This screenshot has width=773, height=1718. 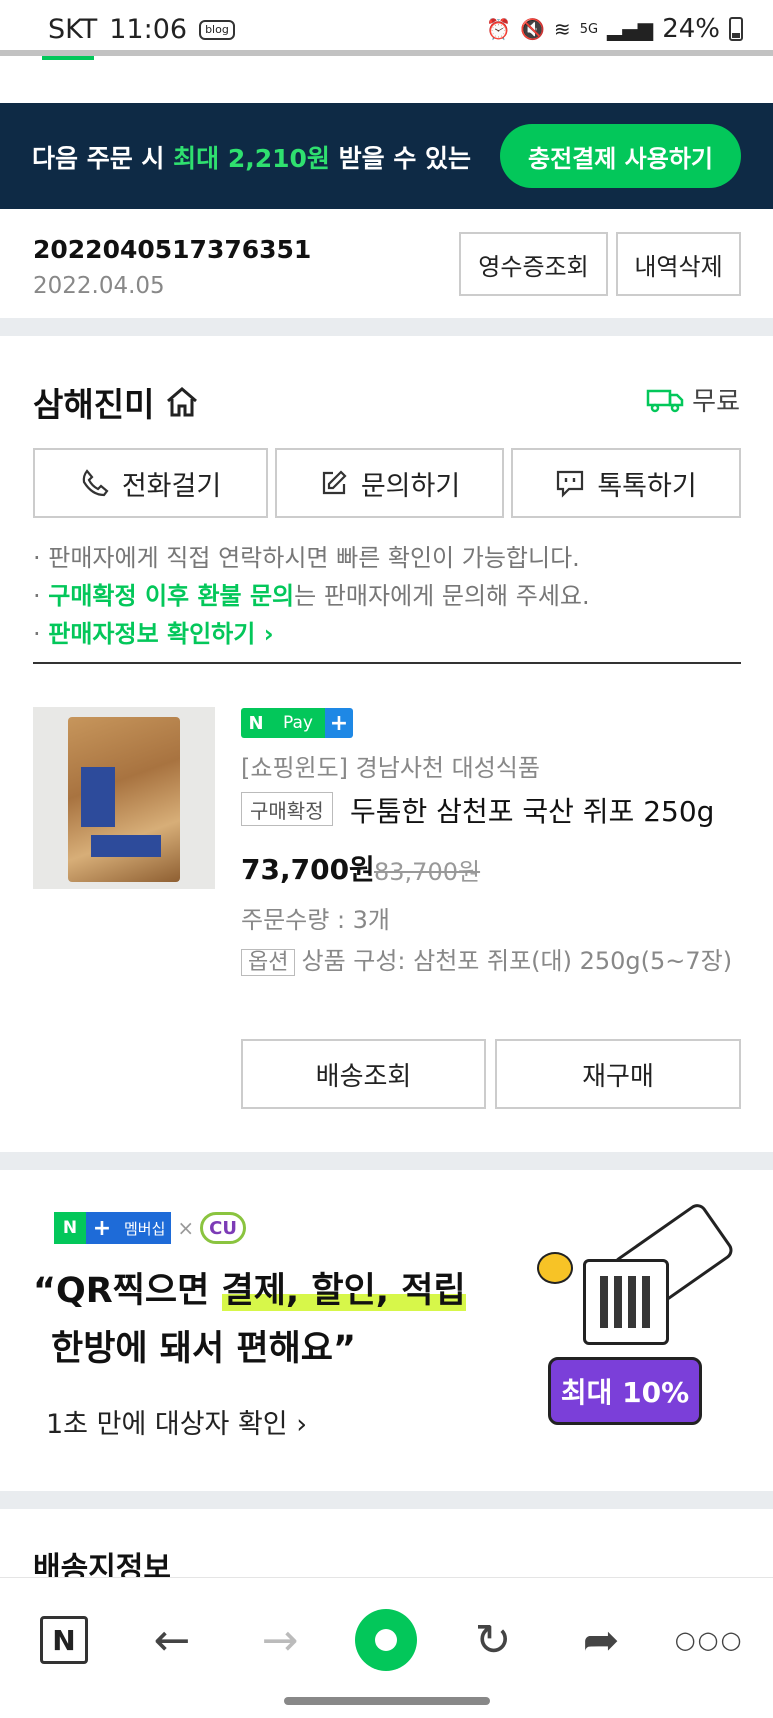 I want to click on more-icon: ○○○, so click(x=709, y=1640).